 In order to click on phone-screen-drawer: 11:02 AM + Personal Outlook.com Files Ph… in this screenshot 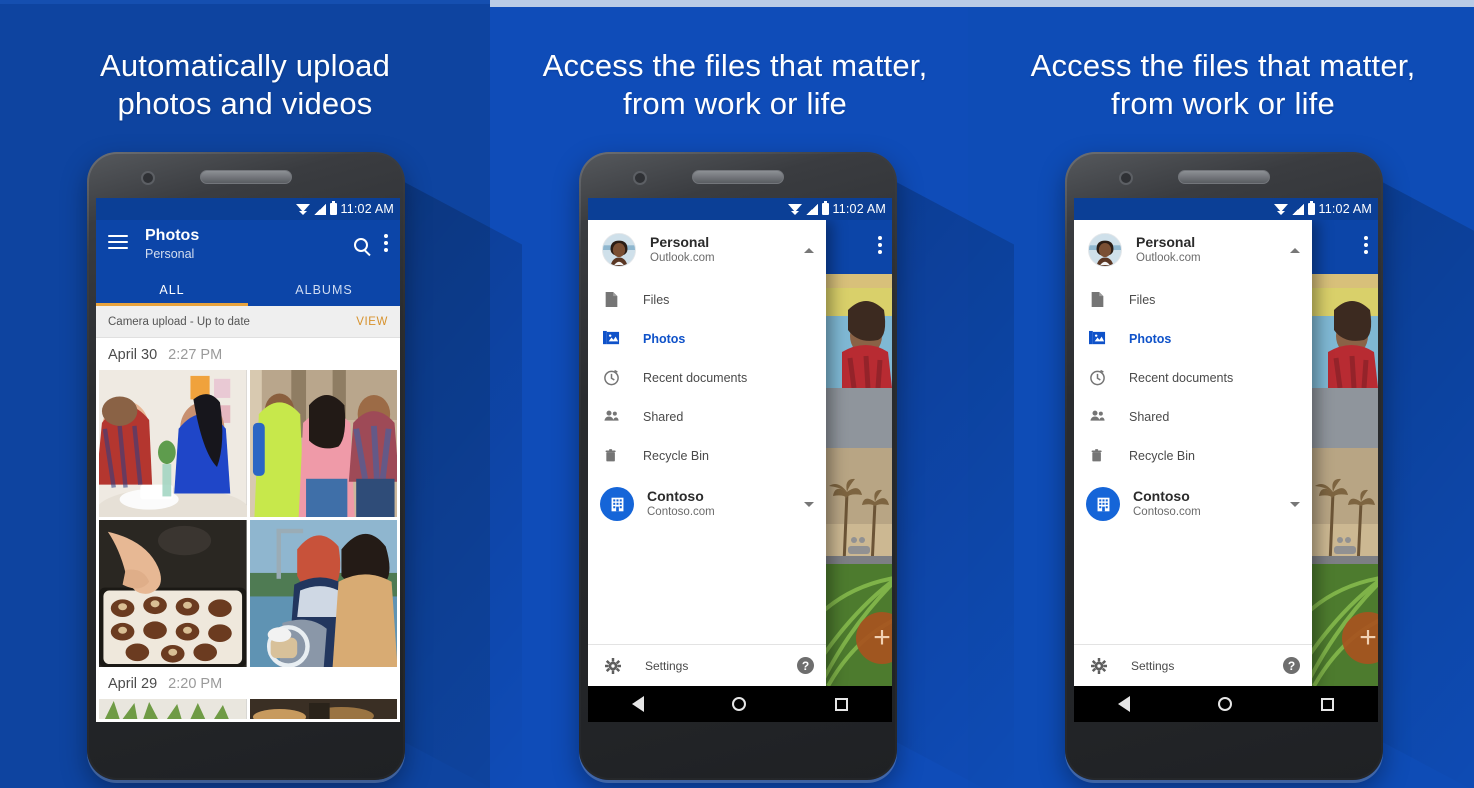, I will do `click(740, 460)`.